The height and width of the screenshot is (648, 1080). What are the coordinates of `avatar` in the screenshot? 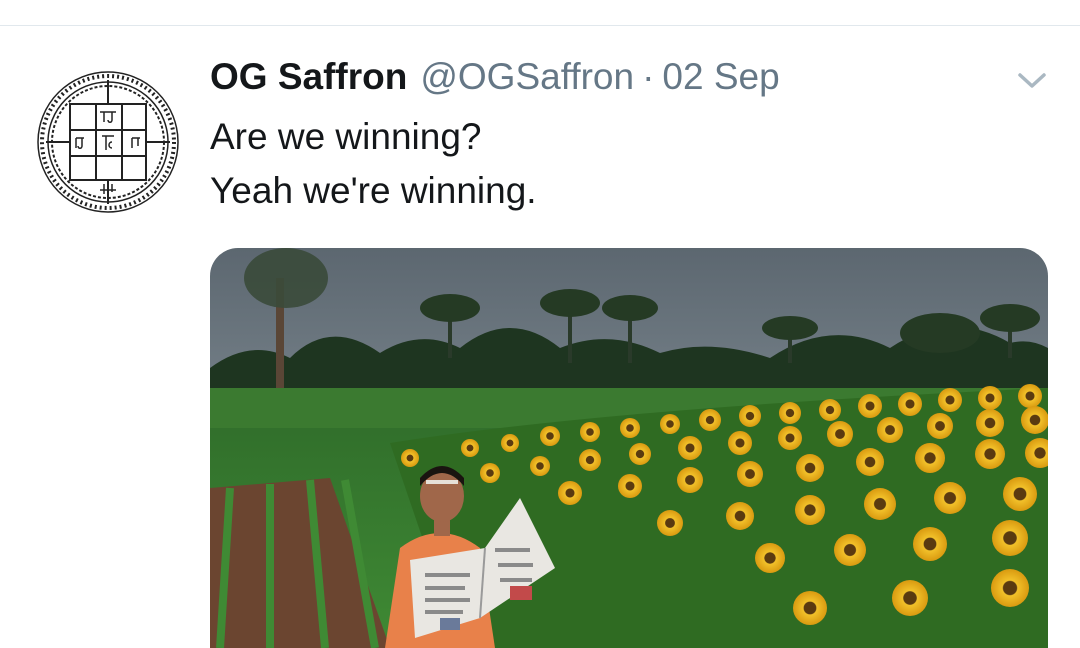 It's located at (108, 142).